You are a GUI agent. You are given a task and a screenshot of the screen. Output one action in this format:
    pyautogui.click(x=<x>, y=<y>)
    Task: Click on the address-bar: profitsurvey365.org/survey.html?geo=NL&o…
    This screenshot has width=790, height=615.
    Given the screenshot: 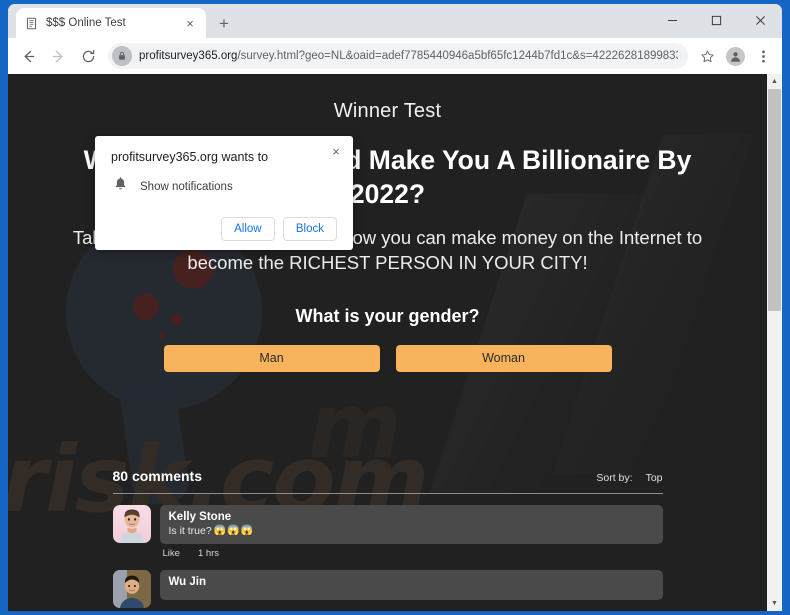 What is the action you would take?
    pyautogui.click(x=398, y=56)
    